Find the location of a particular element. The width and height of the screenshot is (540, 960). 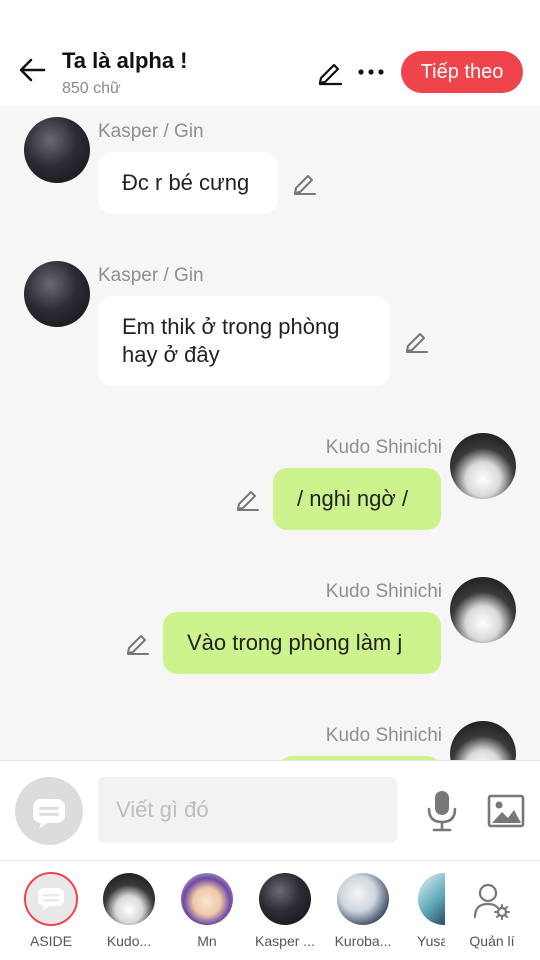

image-icon is located at coordinates (506, 811).